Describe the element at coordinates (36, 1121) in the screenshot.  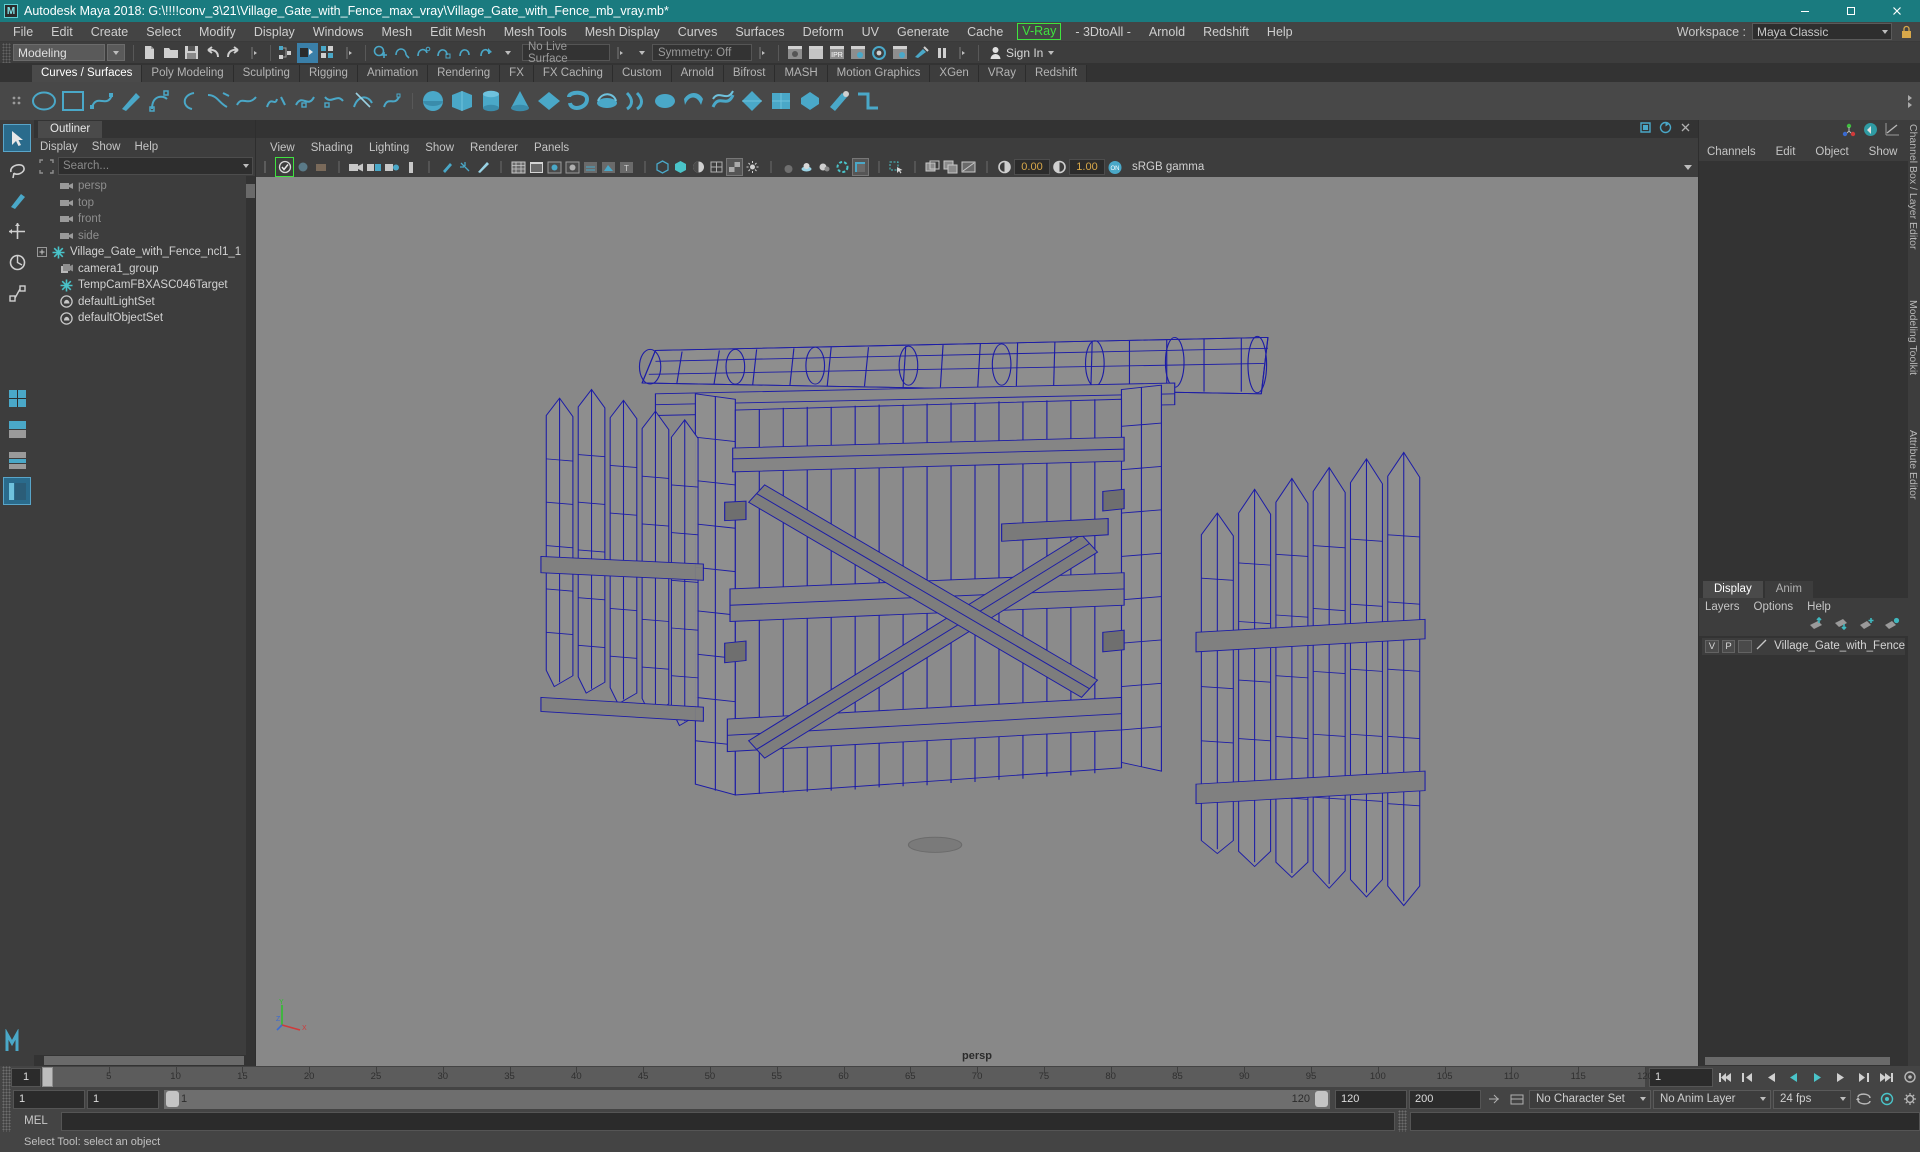
I see `command-language-label: MEL` at that location.